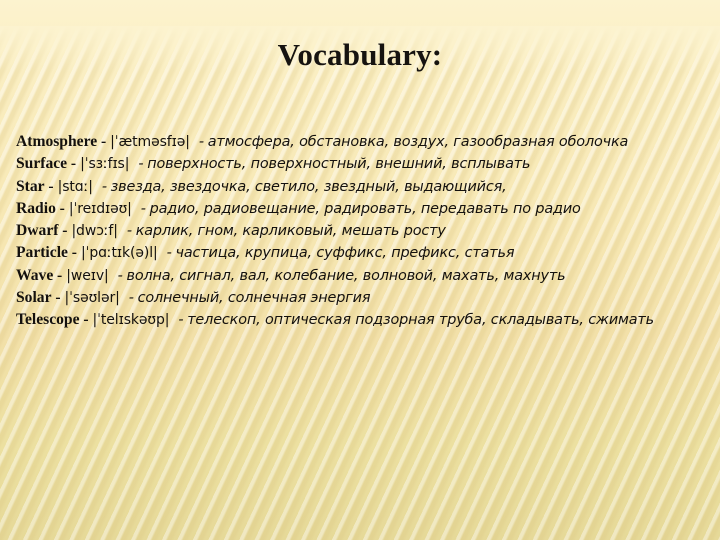 This screenshot has width=720, height=540. What do you see at coordinates (150, 142) in the screenshot?
I see `vocabulary-transcription: |ˈætməsfɪə|` at bounding box center [150, 142].